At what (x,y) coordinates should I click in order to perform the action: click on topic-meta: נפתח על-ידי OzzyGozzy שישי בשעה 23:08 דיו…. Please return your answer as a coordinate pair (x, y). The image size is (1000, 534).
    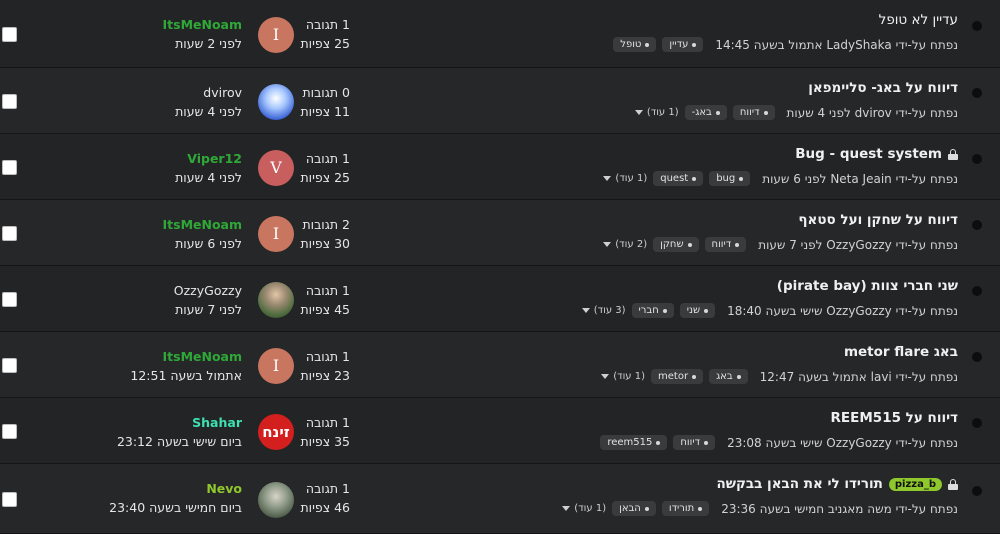
    Looking at the image, I should click on (779, 442).